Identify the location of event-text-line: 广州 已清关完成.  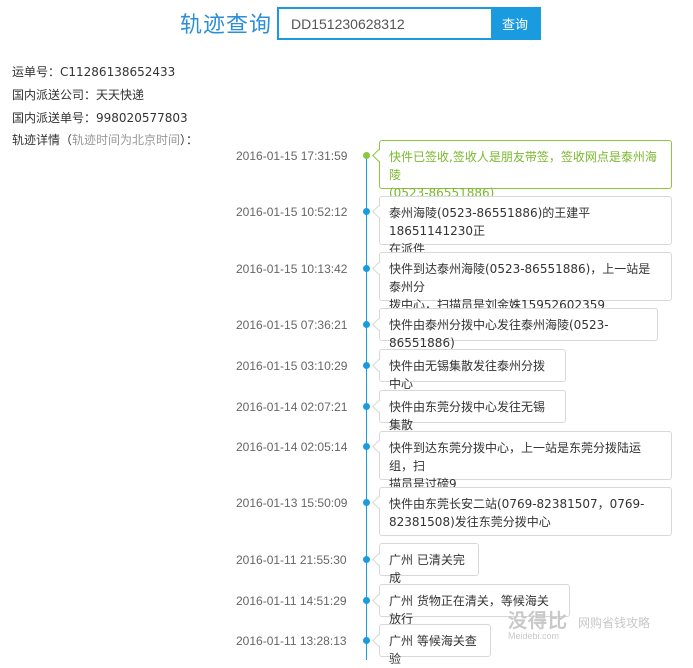
(427, 569).